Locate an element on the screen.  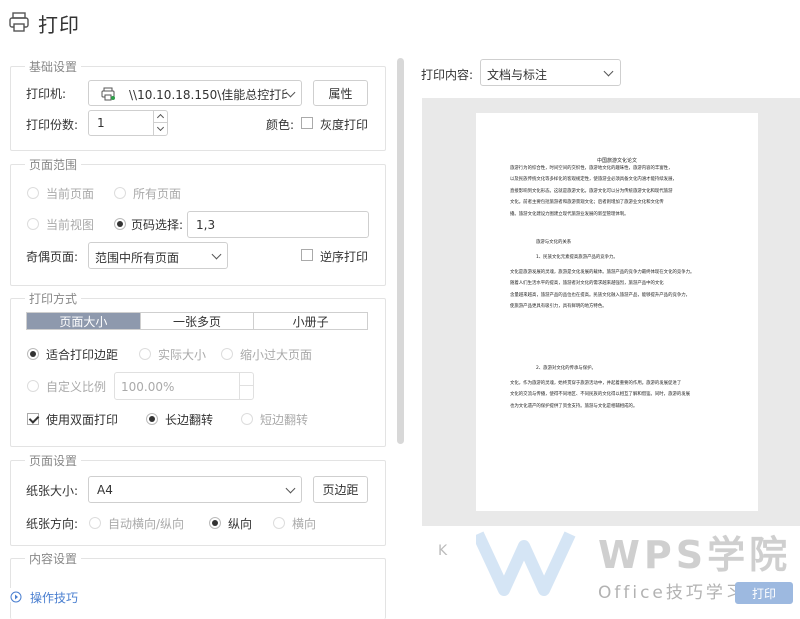
radio-actual-size is located at coordinates (145, 354).